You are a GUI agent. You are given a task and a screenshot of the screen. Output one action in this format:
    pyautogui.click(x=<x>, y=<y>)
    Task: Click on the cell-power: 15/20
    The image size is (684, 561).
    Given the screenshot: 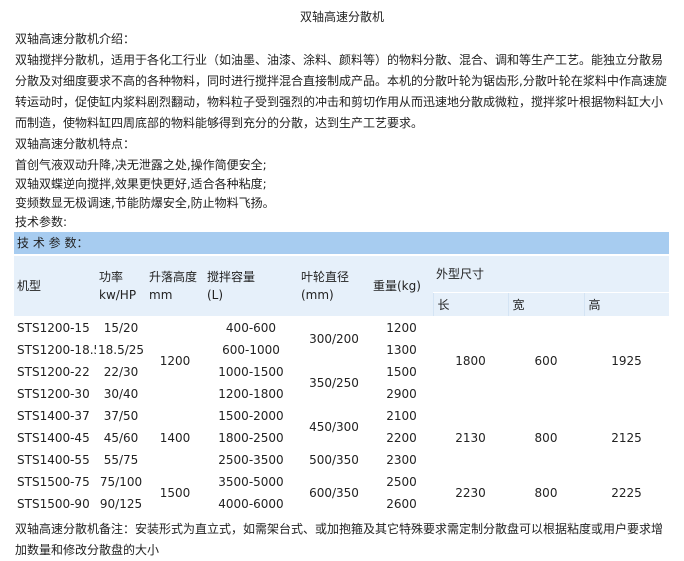 What is the action you would take?
    pyautogui.click(x=121, y=327)
    